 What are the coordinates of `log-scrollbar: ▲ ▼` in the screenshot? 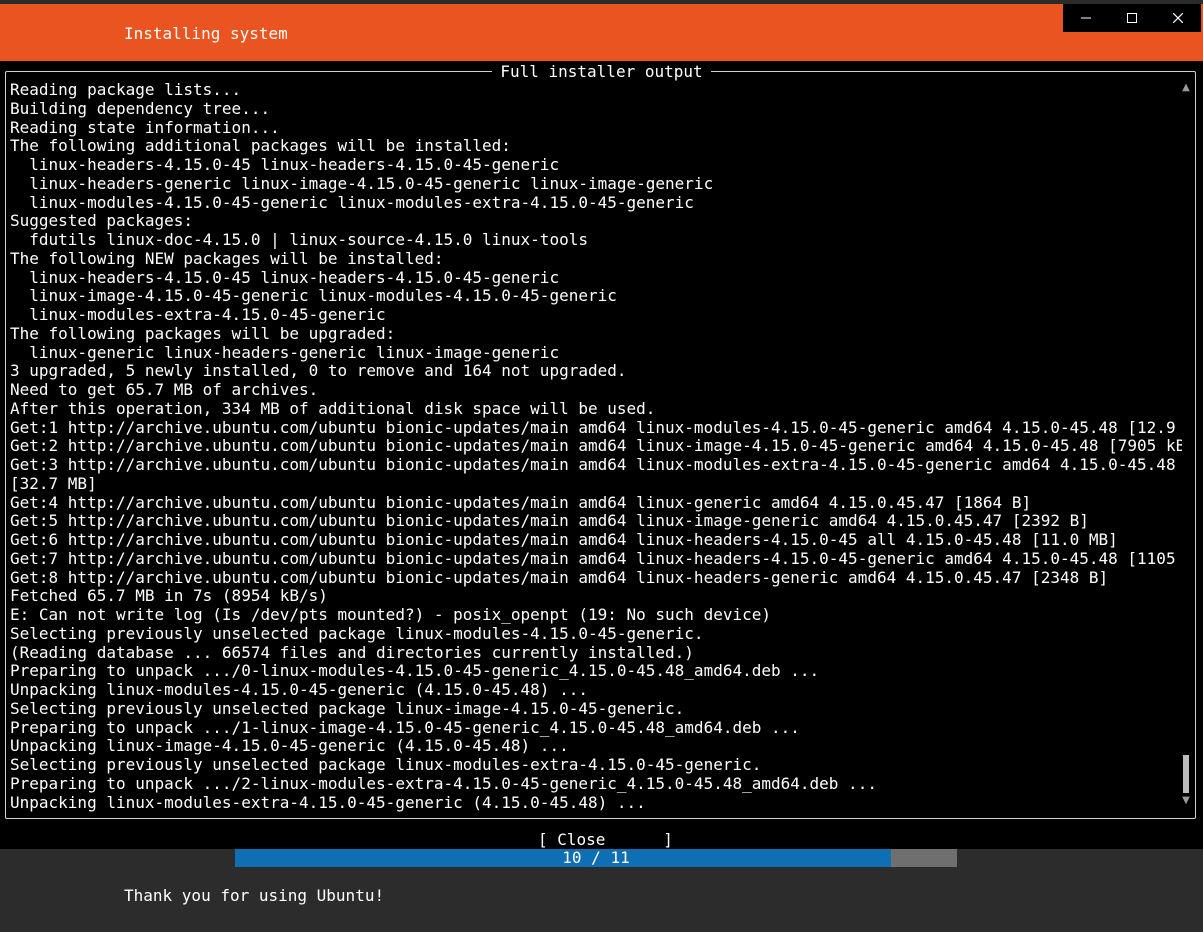 It's located at (1186, 445).